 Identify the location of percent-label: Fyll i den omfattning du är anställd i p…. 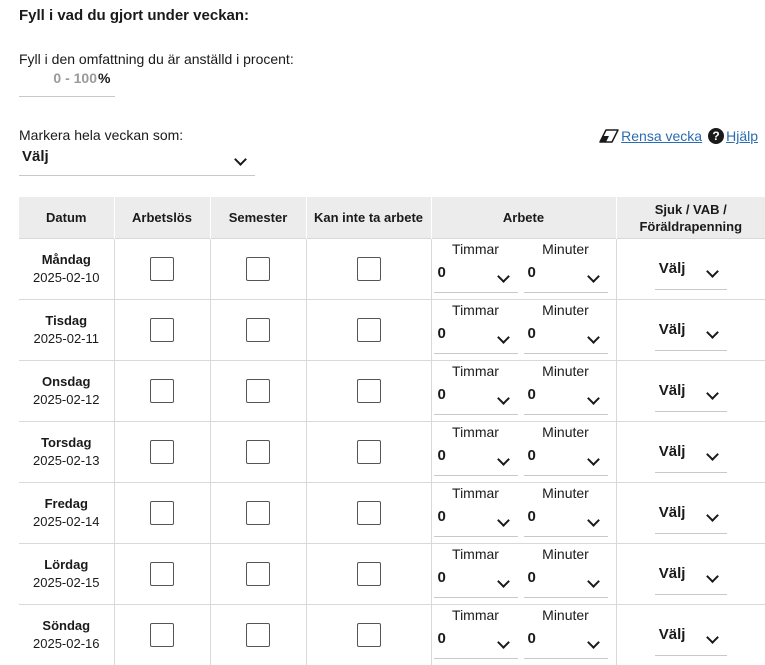
(156, 59).